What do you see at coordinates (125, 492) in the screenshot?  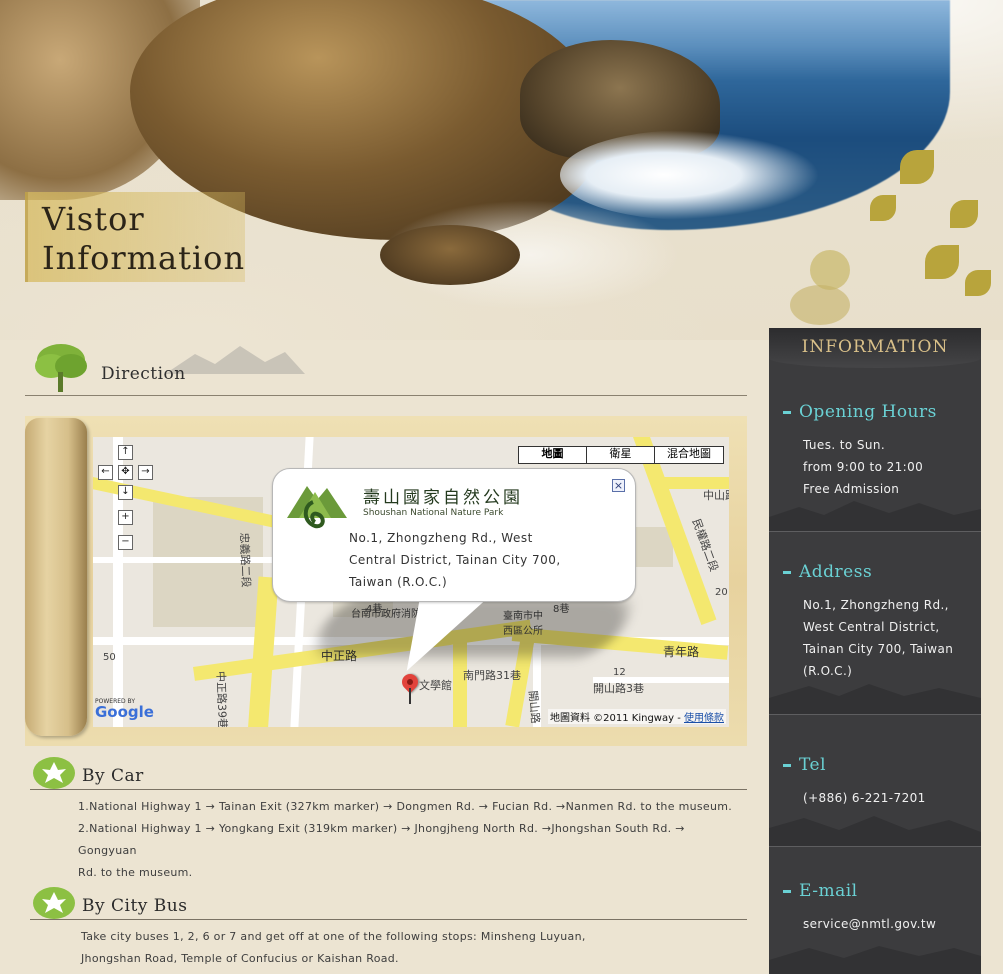 I see `pan-down-button: ↓` at bounding box center [125, 492].